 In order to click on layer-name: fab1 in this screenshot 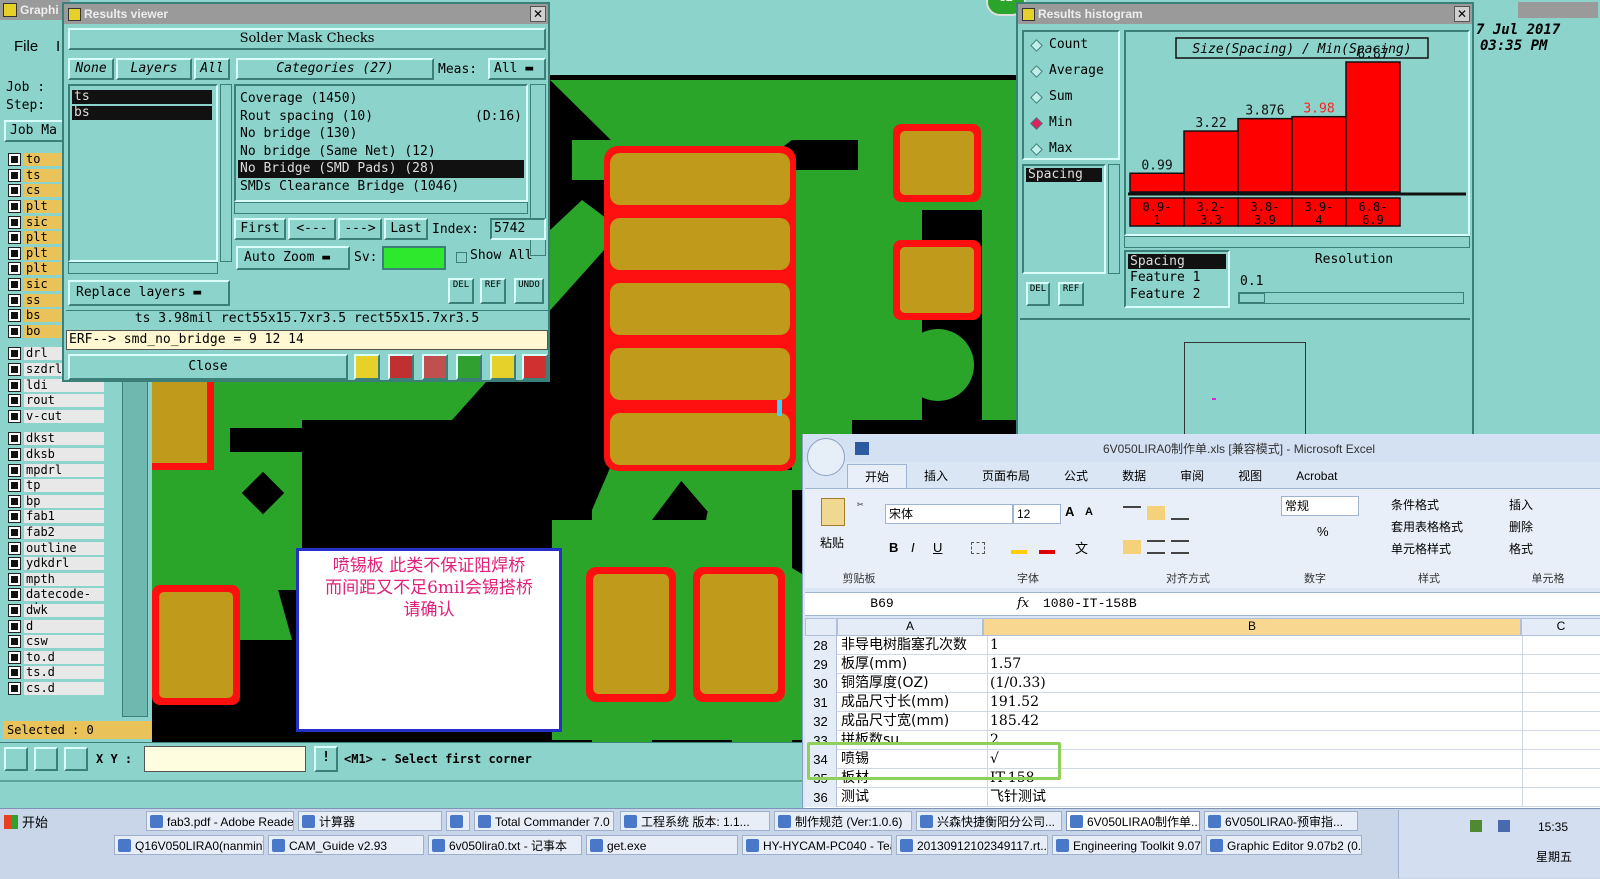, I will do `click(64, 517)`.